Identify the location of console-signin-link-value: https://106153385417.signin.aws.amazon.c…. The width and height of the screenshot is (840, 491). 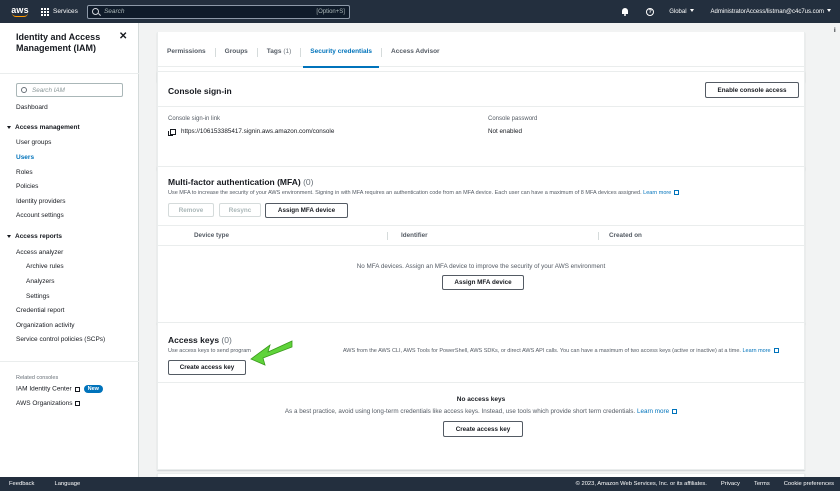
(251, 132).